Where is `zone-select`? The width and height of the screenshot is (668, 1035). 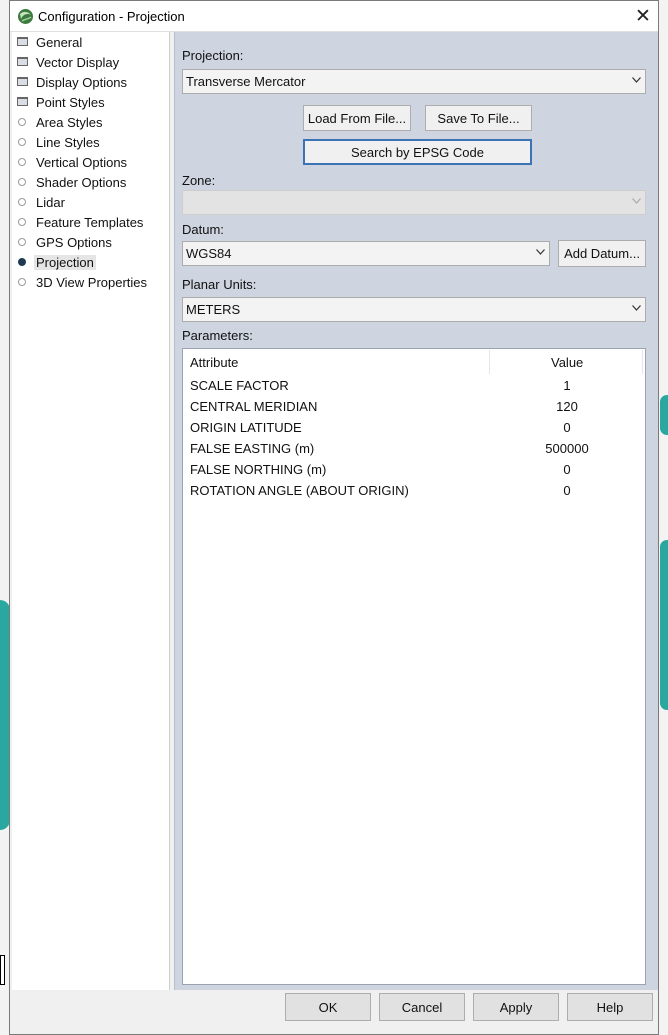 zone-select is located at coordinates (414, 202).